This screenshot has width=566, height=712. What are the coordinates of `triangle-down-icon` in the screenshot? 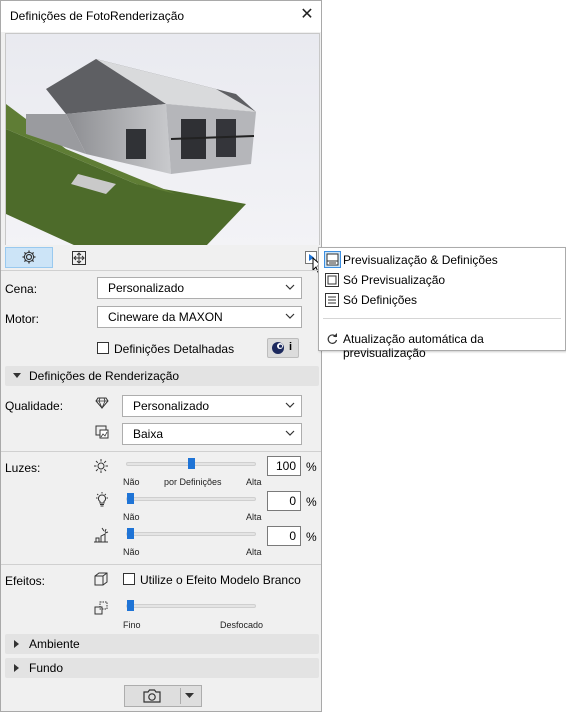 It's located at (17, 375).